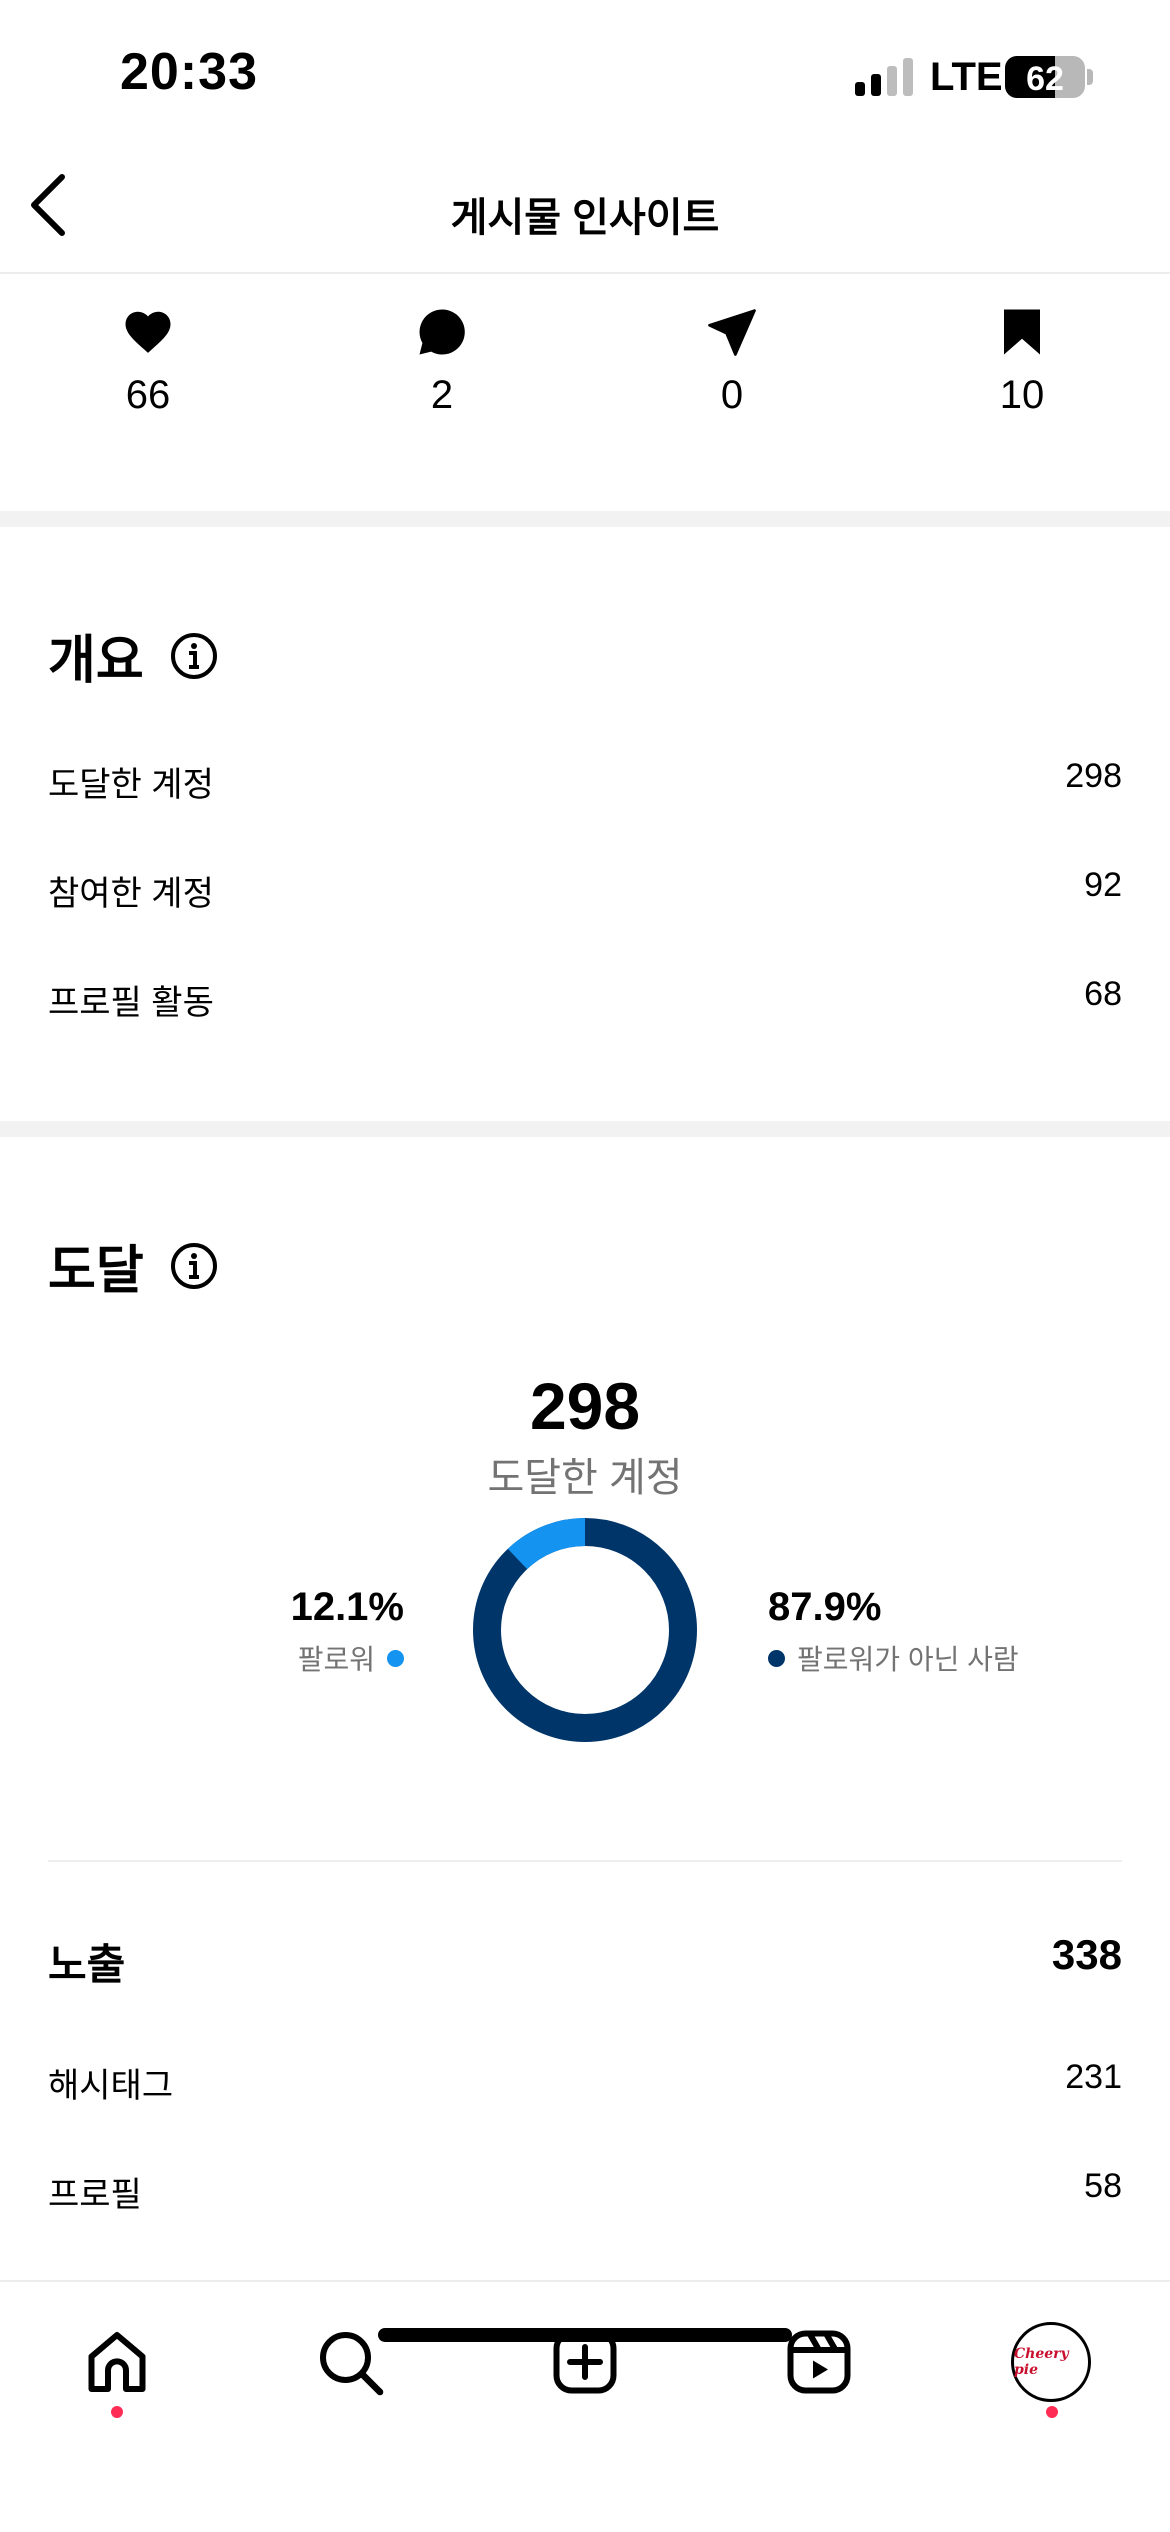 The height and width of the screenshot is (2532, 1170). Describe the element at coordinates (131, 1003) in the screenshot. I see `profile-activity-label: 프로필 활동` at that location.